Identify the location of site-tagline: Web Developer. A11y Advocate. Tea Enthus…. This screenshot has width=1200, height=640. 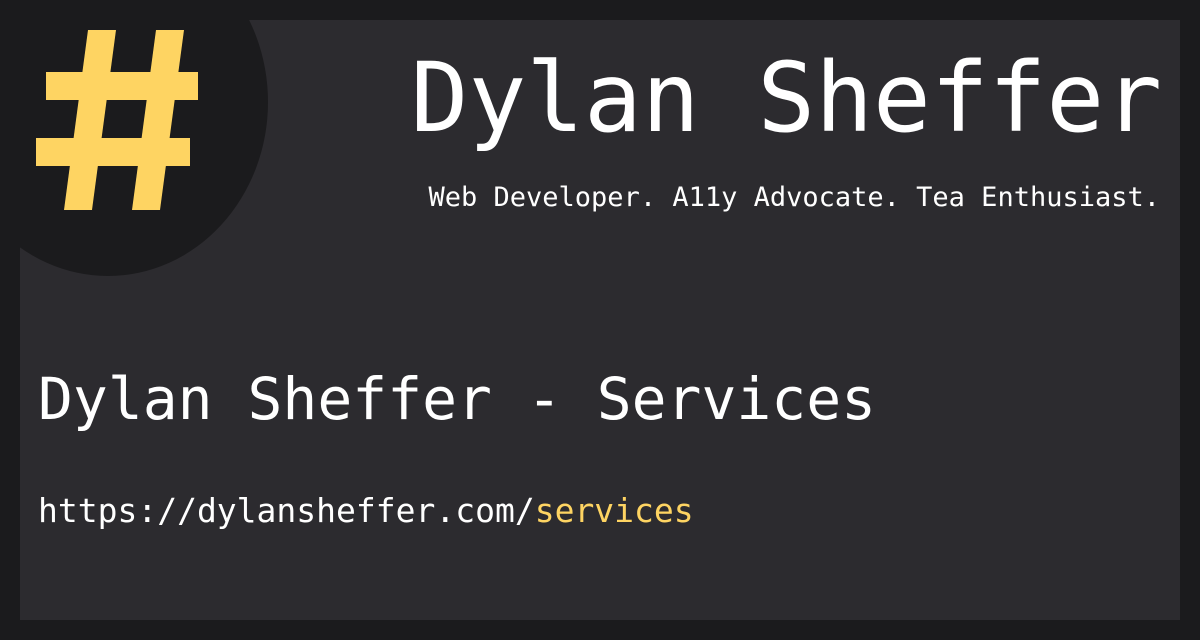
(794, 197).